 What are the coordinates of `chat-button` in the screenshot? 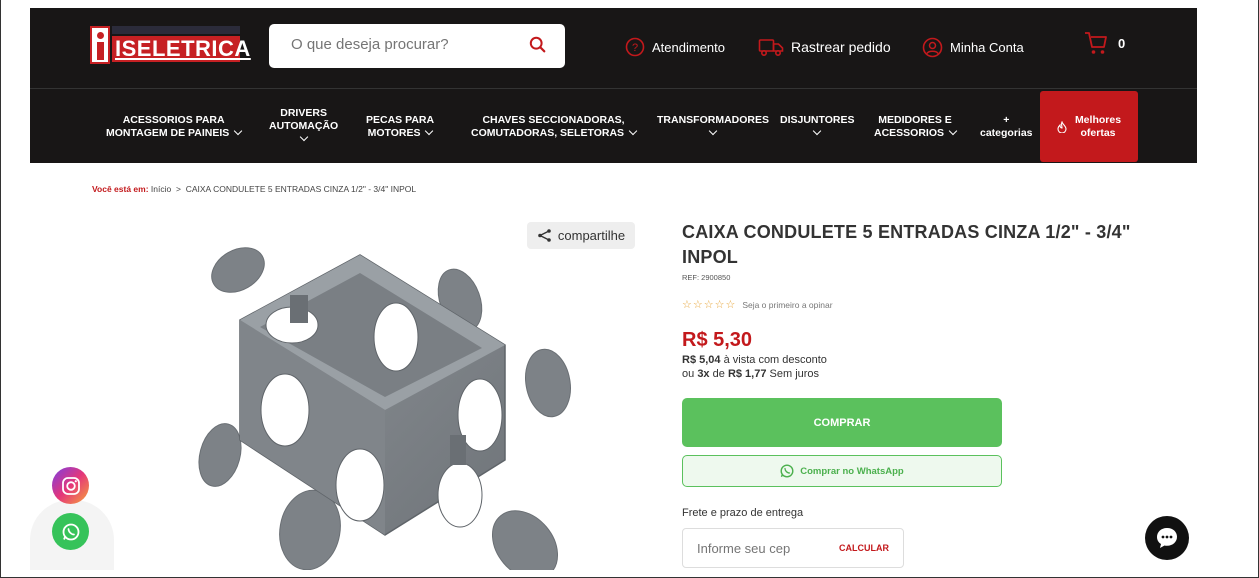 It's located at (1167, 538).